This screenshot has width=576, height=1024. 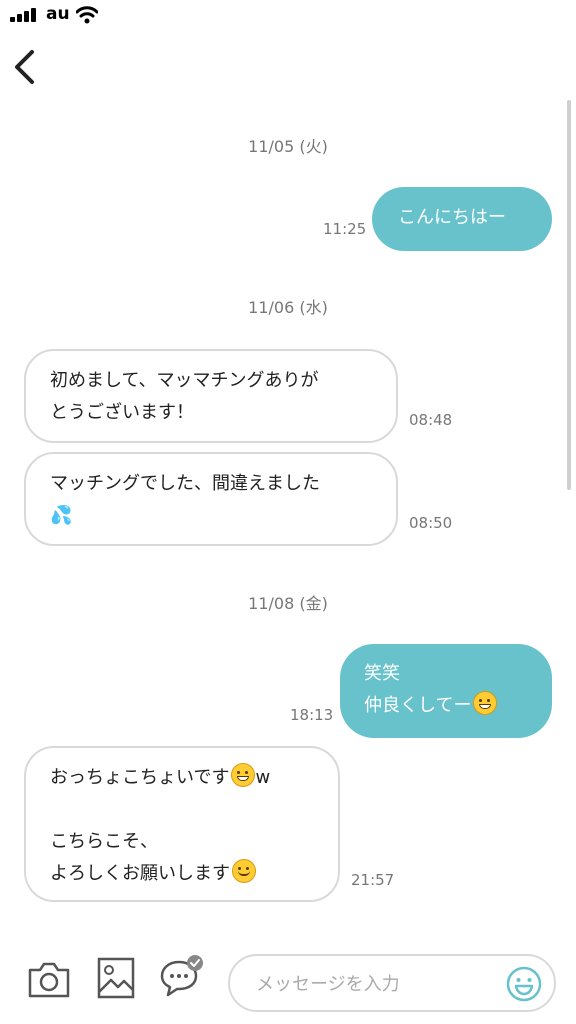 What do you see at coordinates (211, 396) in the screenshot?
I see `incoming-message-bubble: 初めまして、マッマチングありが とうございます！` at bounding box center [211, 396].